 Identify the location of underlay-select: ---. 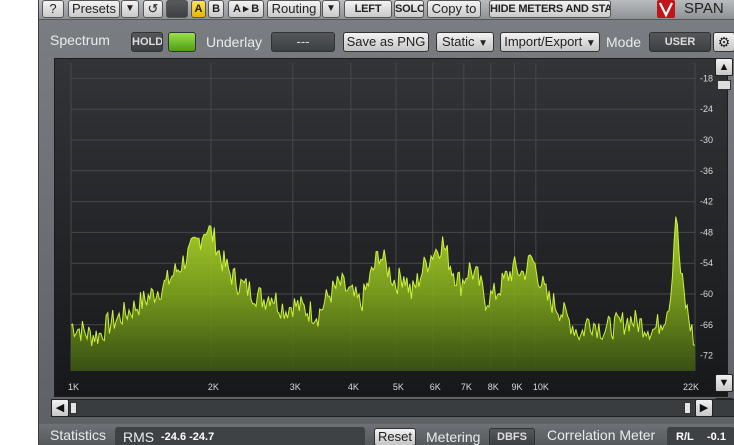
(303, 42).